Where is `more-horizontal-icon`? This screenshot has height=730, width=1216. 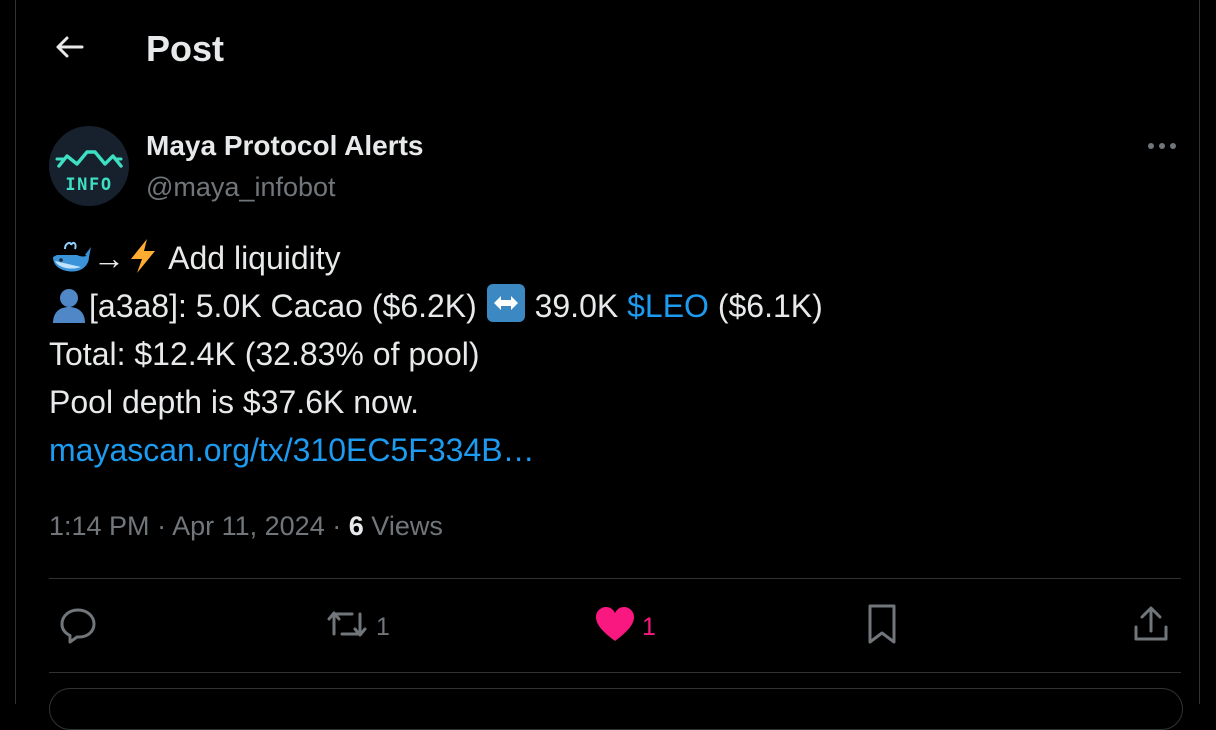 more-horizontal-icon is located at coordinates (1162, 146).